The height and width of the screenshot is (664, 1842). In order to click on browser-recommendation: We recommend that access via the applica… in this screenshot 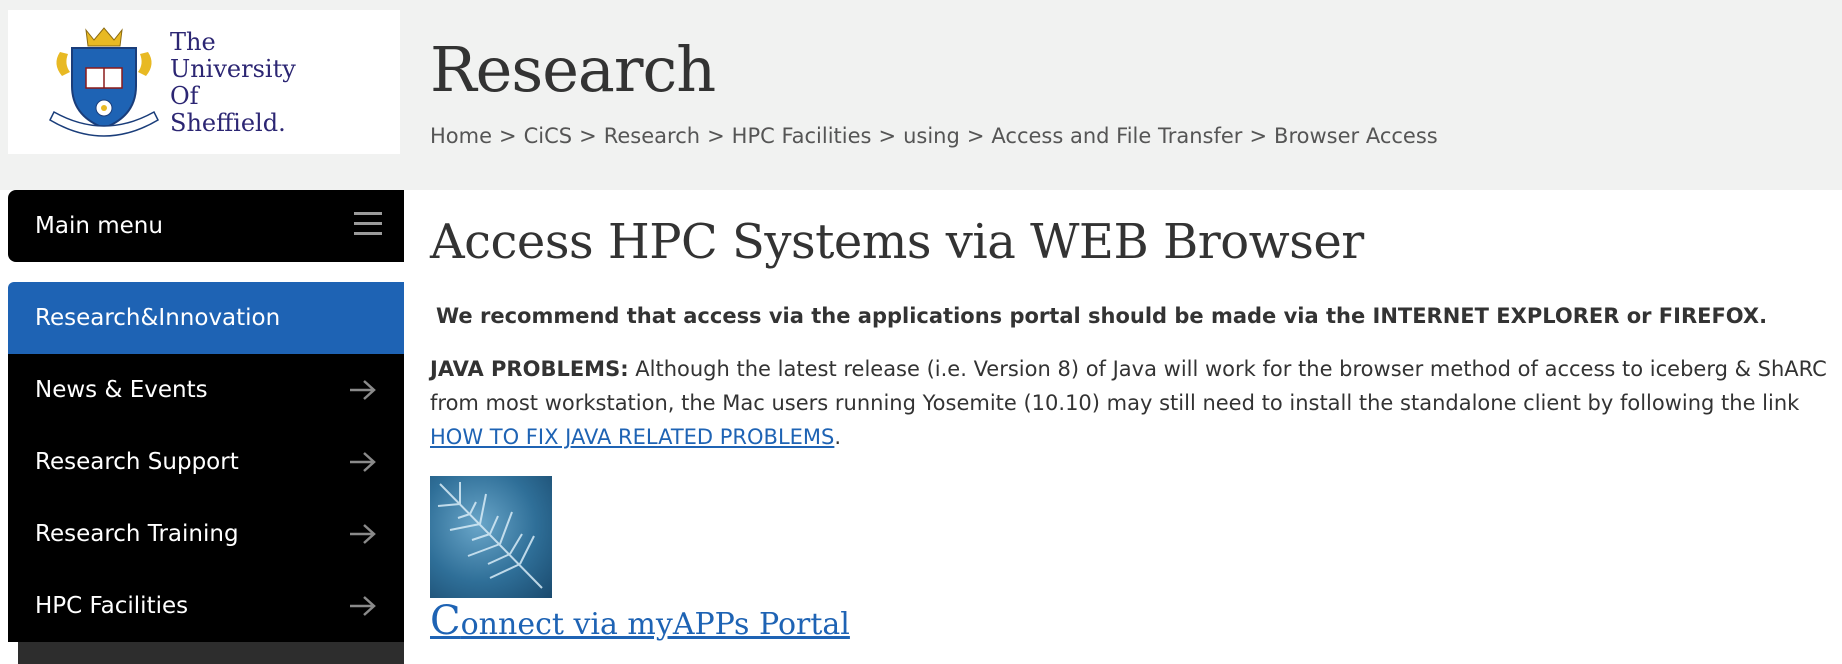, I will do `click(1102, 316)`.